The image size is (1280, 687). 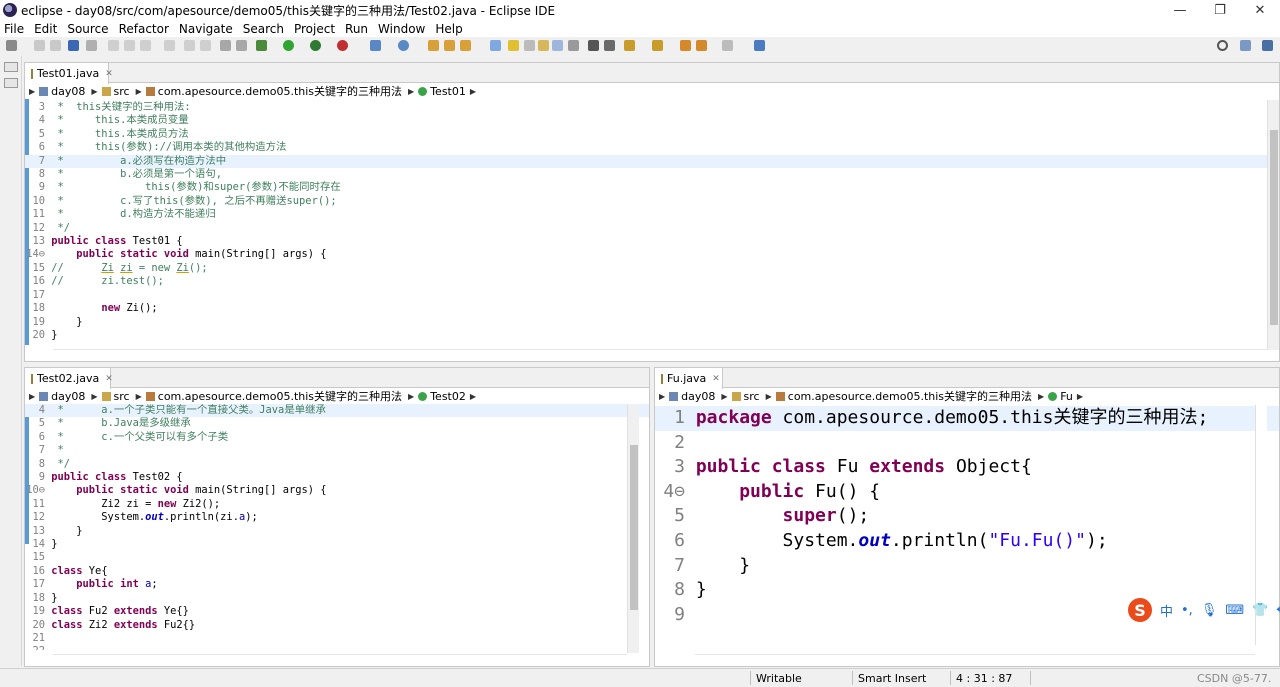 I want to click on minimize-button: —, so click(x=1180, y=10).